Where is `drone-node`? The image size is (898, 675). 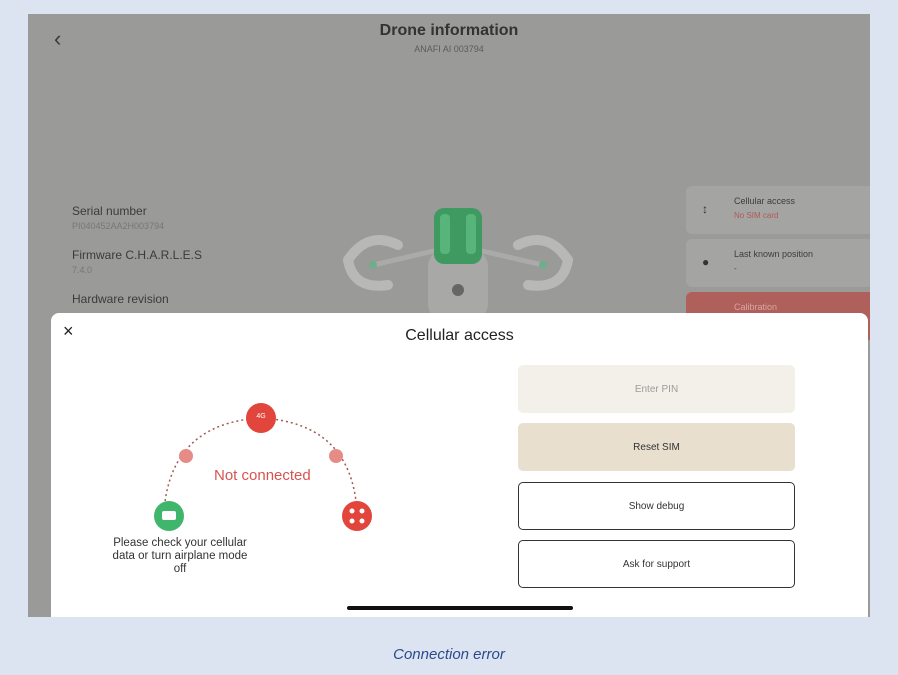 drone-node is located at coordinates (357, 516).